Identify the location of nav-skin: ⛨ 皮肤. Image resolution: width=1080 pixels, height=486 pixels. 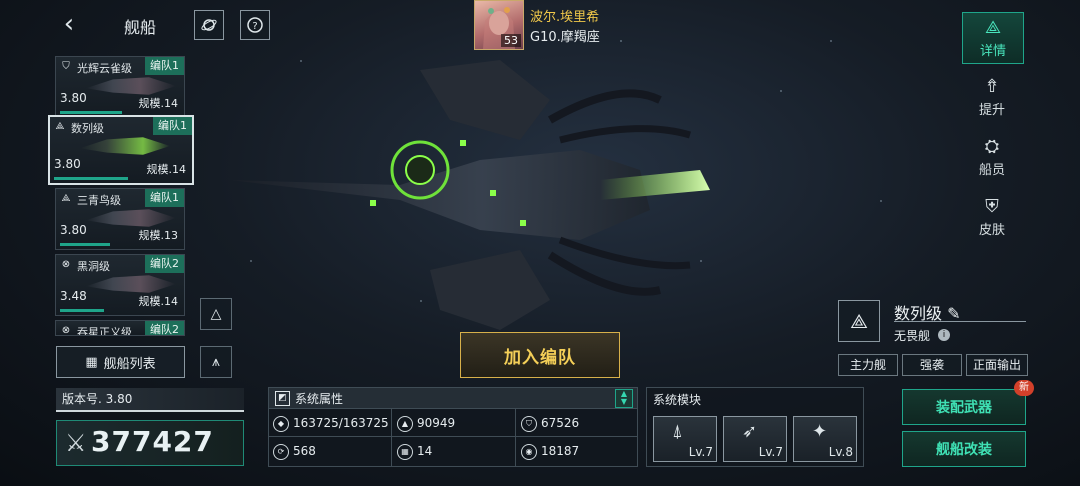
(992, 217).